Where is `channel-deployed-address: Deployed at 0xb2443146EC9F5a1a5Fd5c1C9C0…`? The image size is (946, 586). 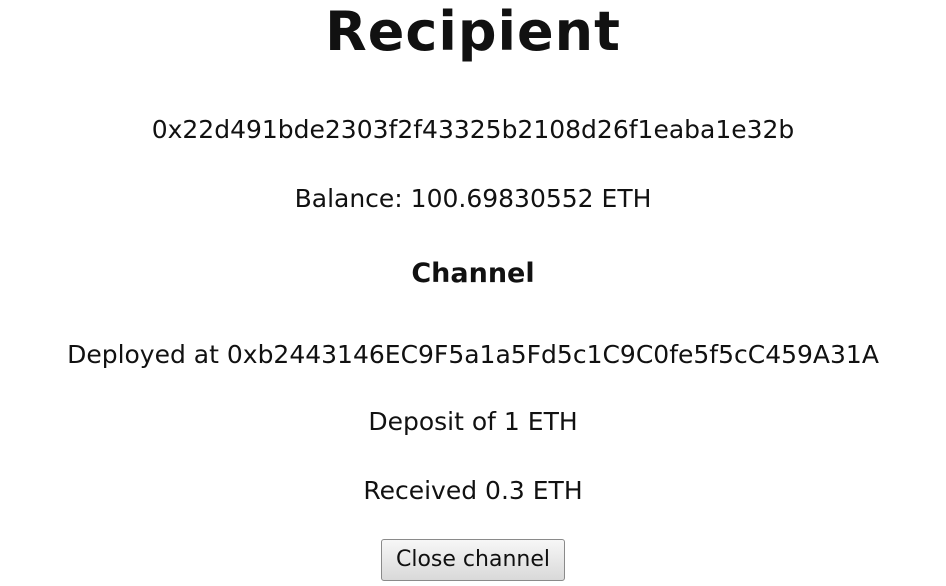 channel-deployed-address: Deployed at 0xb2443146EC9F5a1a5Fd5c1C9C0… is located at coordinates (473, 354).